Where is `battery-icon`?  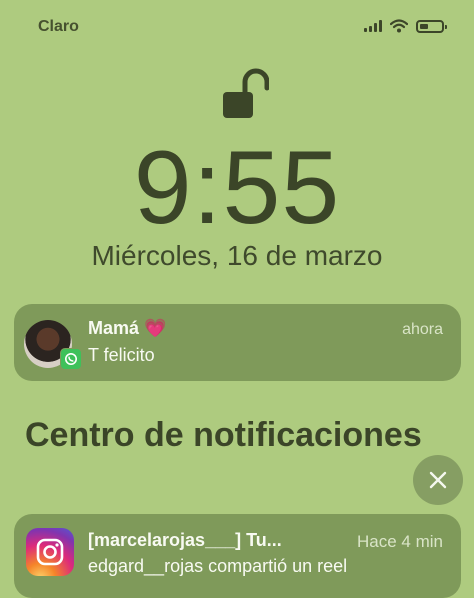 battery-icon is located at coordinates (431, 26).